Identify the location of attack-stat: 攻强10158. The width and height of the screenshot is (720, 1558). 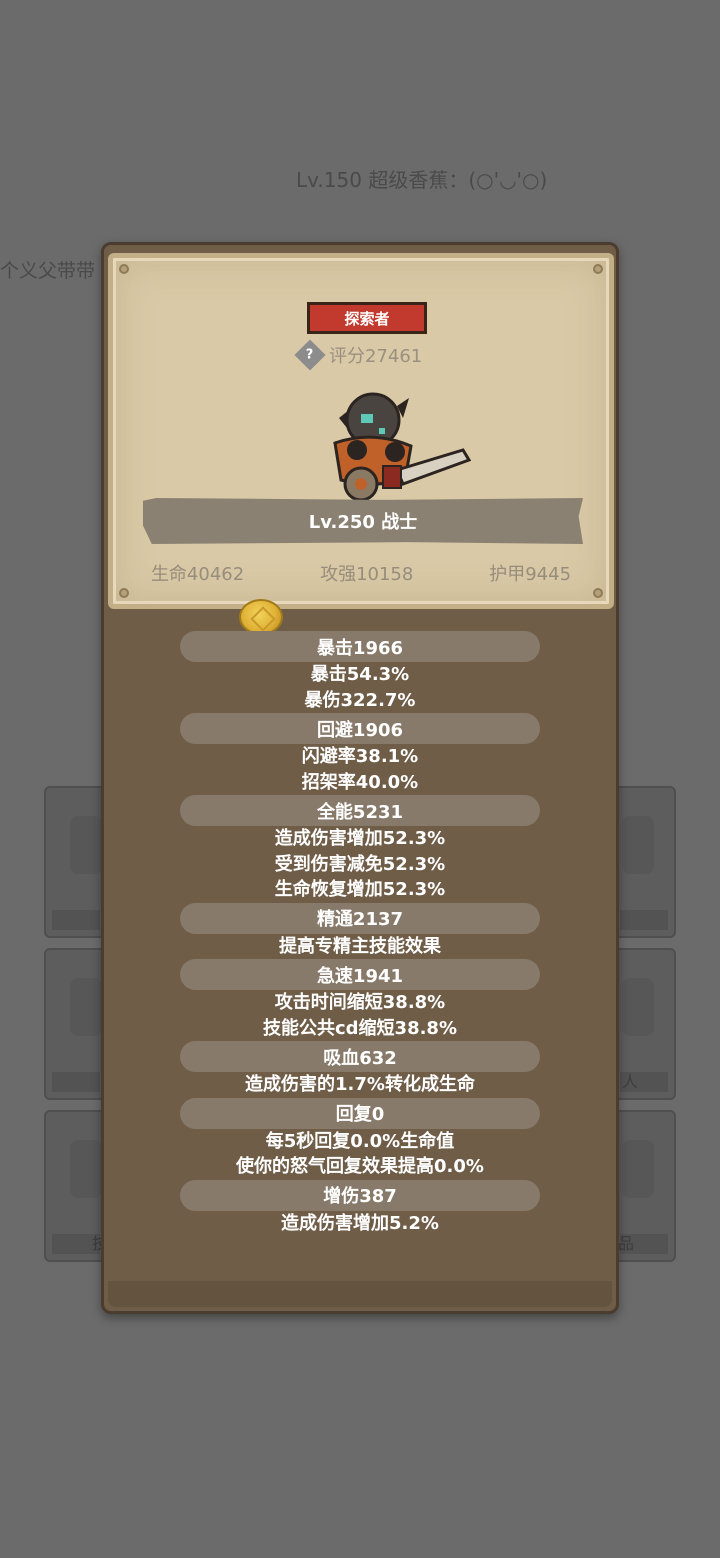
(367, 574).